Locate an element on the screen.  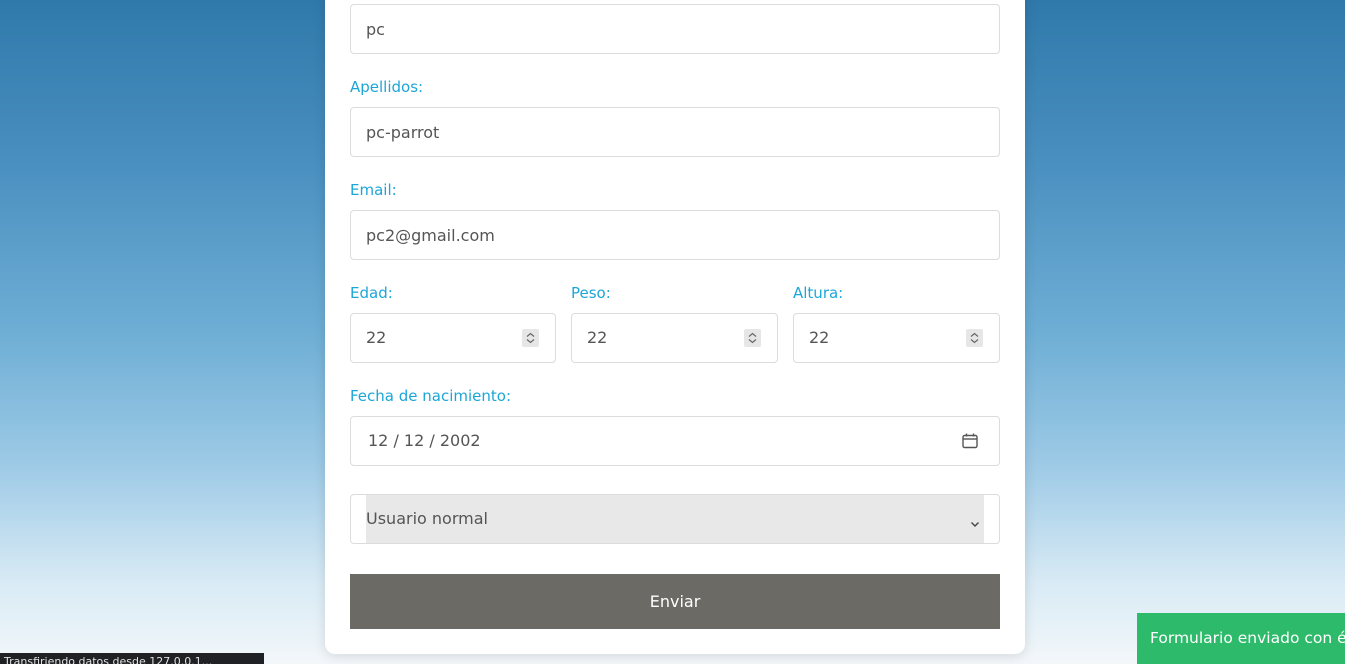
tipo-usuario-select: Usuario normal is located at coordinates (675, 519).